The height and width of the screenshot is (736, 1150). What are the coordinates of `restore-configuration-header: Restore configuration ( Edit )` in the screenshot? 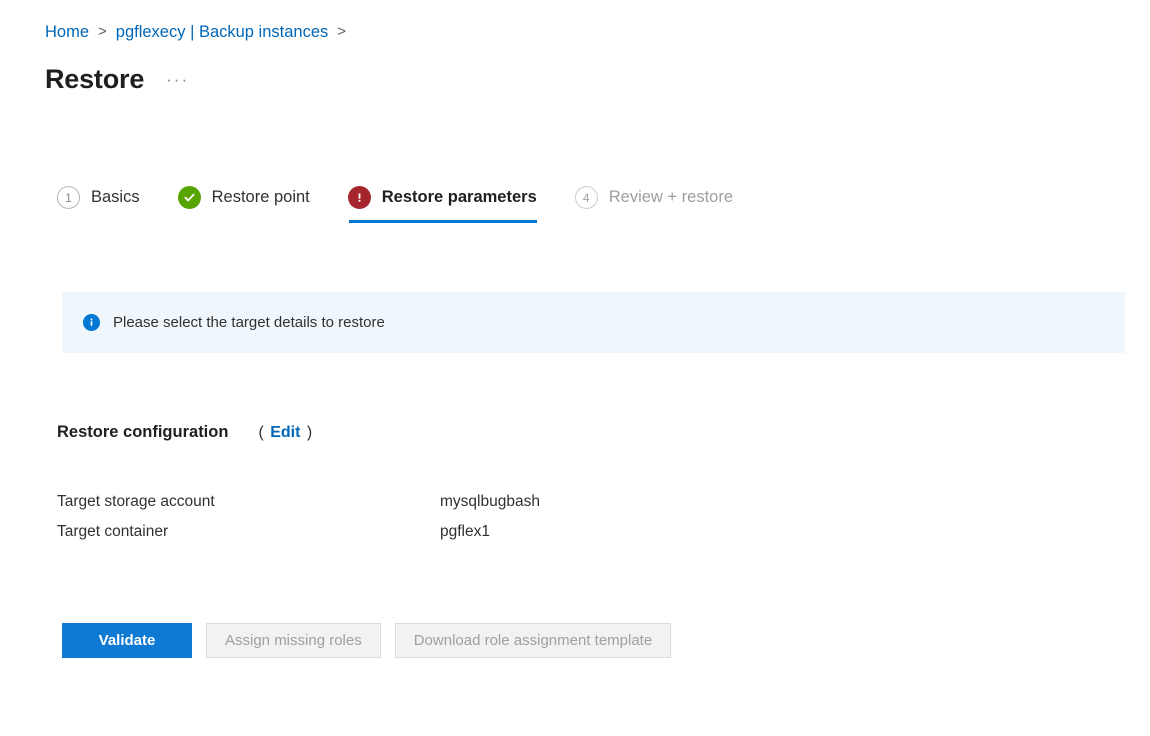 It's located at (184, 432).